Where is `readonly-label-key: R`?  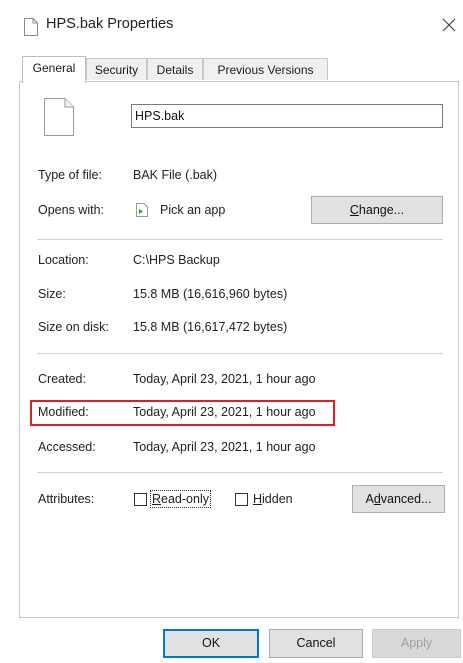
readonly-label-key: R is located at coordinates (157, 499).